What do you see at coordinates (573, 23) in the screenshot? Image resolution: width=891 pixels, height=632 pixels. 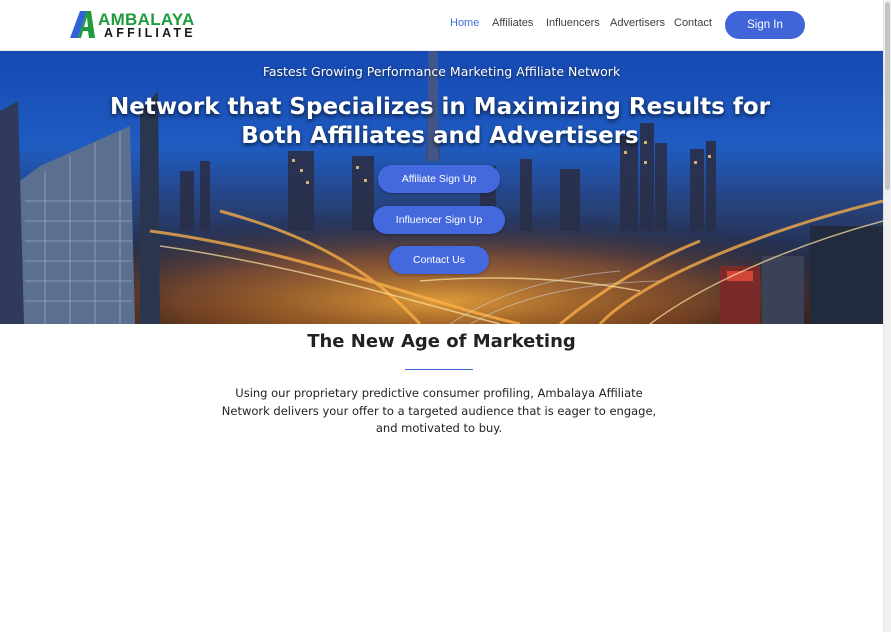 I see `nav-item-influencers: Influencers` at bounding box center [573, 23].